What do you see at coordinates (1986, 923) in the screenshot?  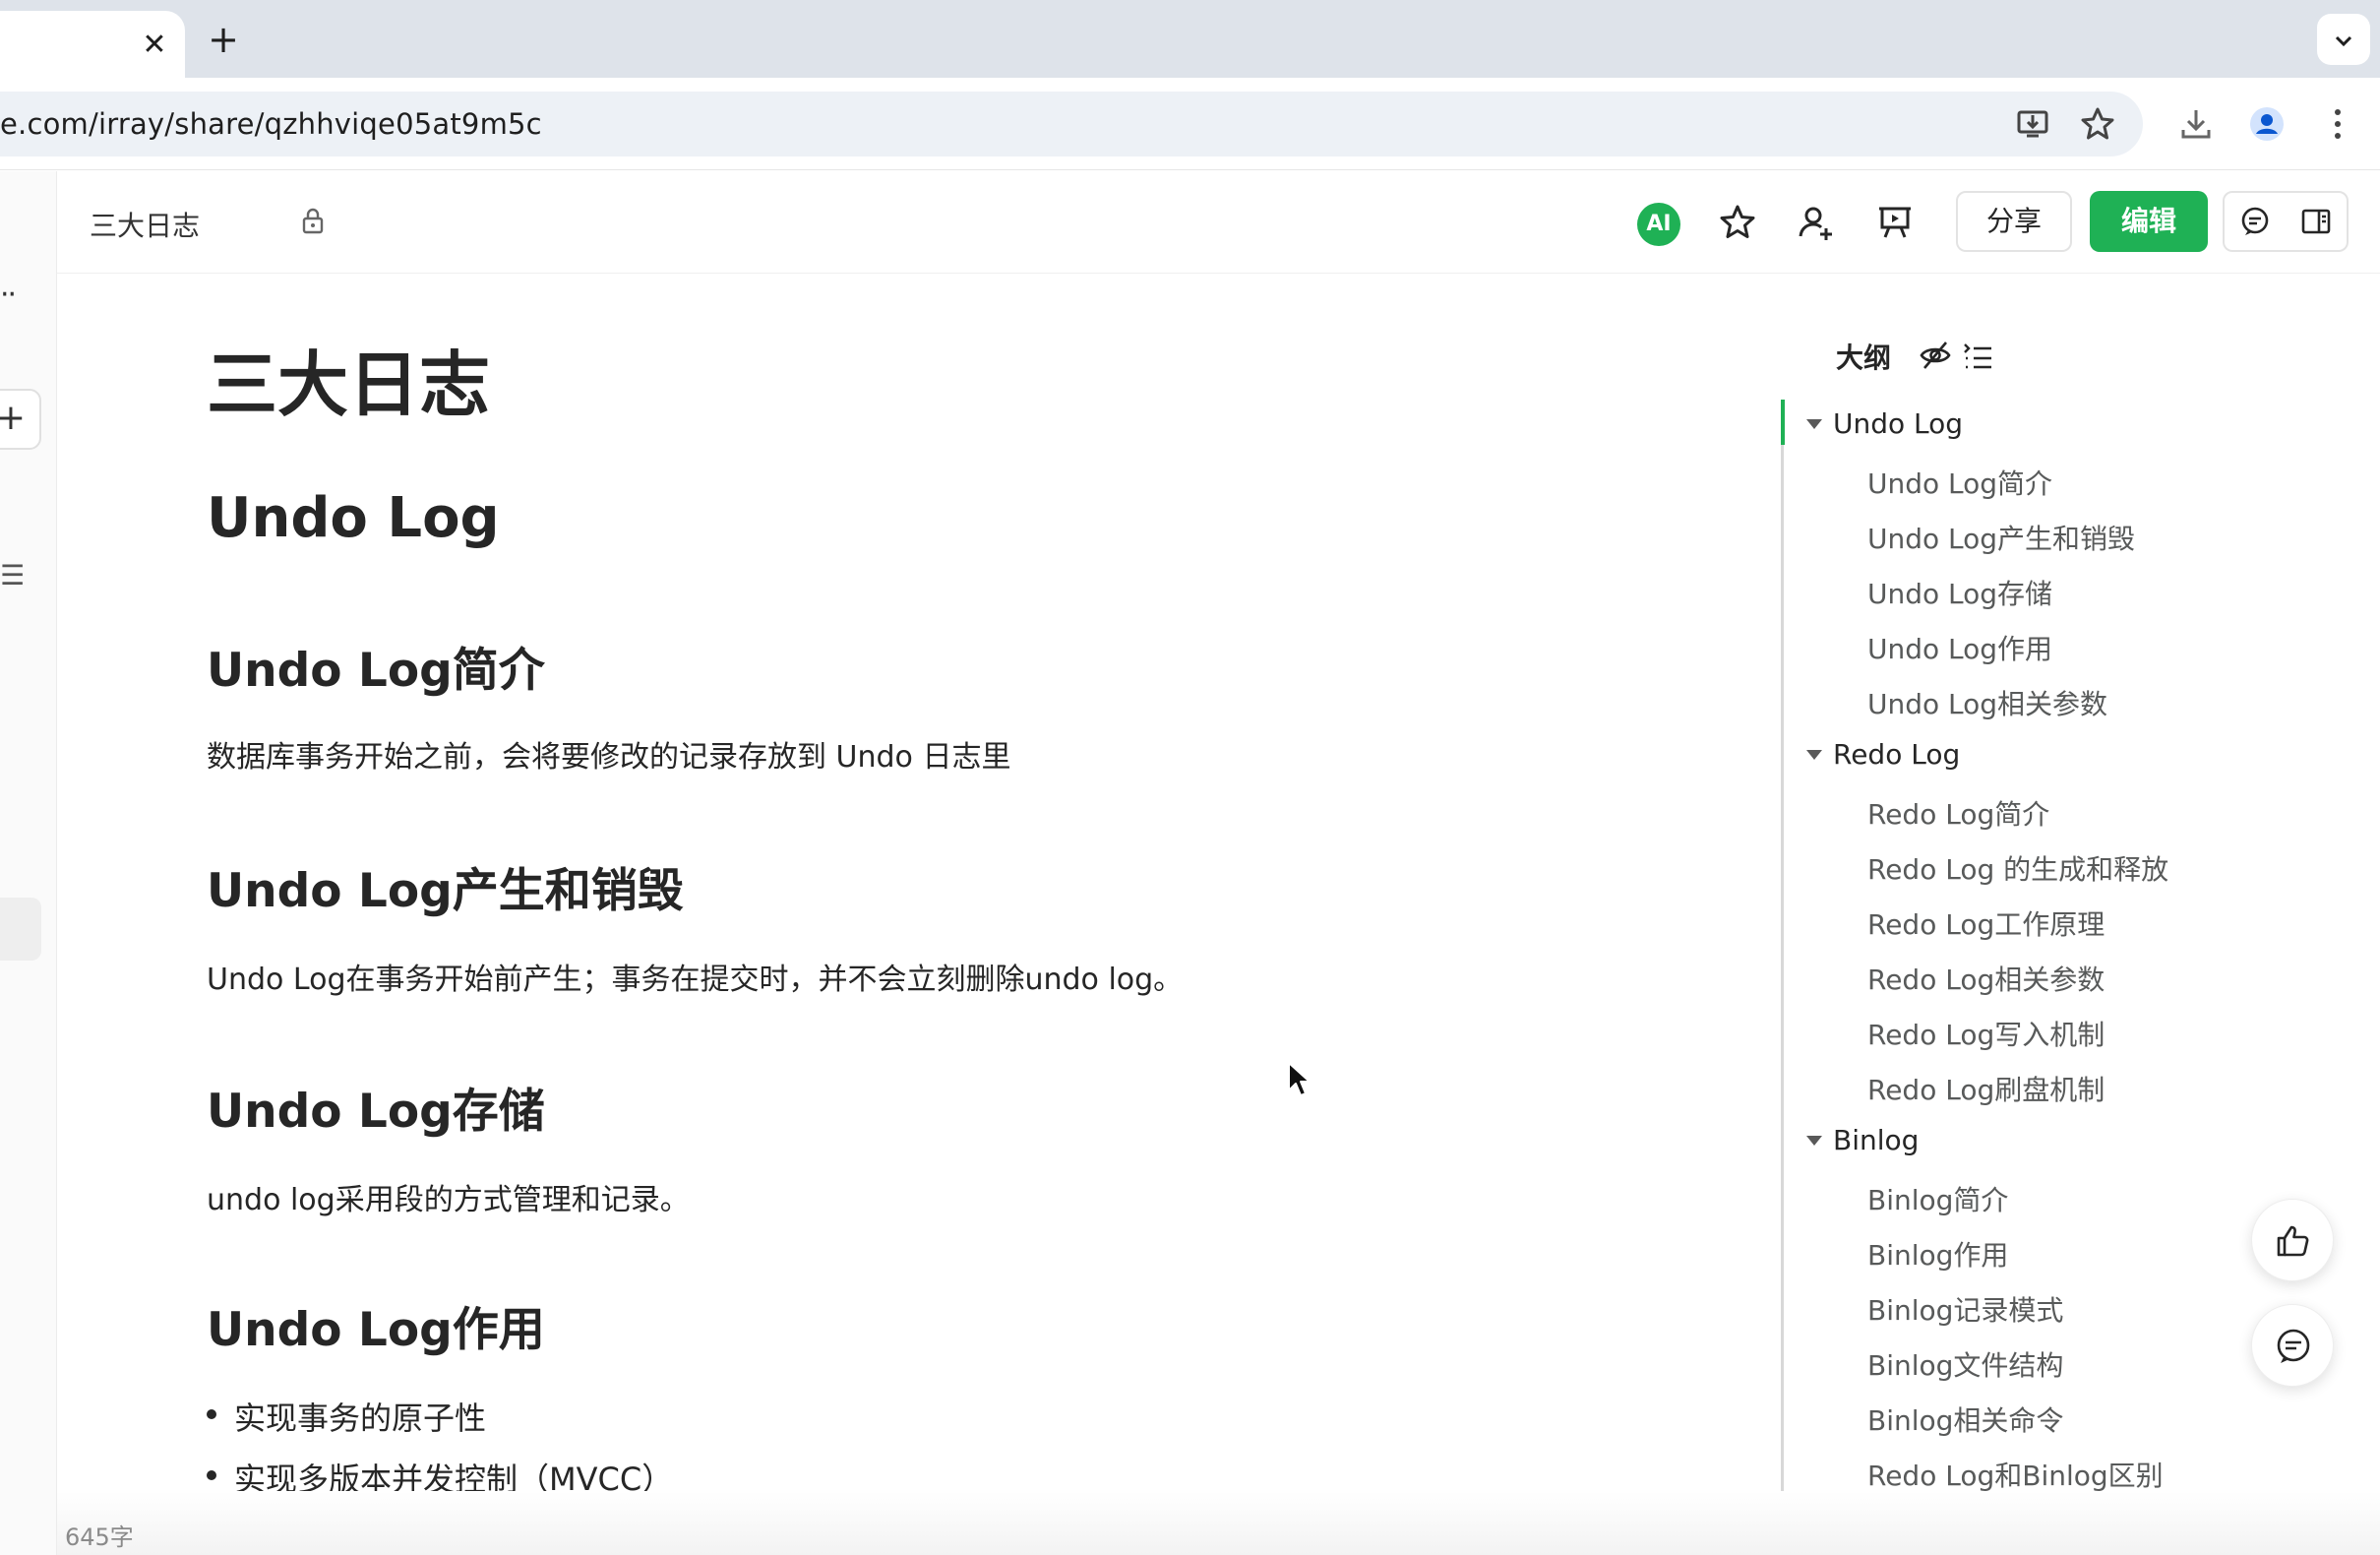 I see `outline-item: Redo Log工作原理` at bounding box center [1986, 923].